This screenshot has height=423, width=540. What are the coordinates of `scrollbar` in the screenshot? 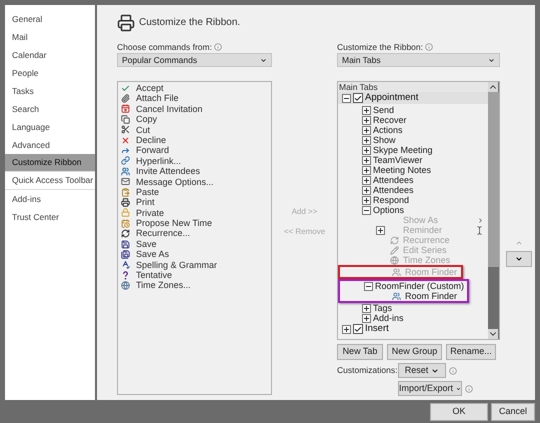 It's located at (493, 210).